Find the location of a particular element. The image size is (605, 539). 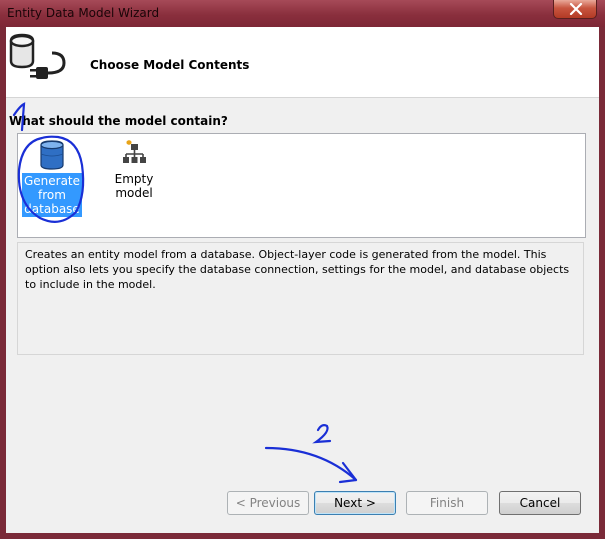

database-icon is located at coordinates (52, 155).